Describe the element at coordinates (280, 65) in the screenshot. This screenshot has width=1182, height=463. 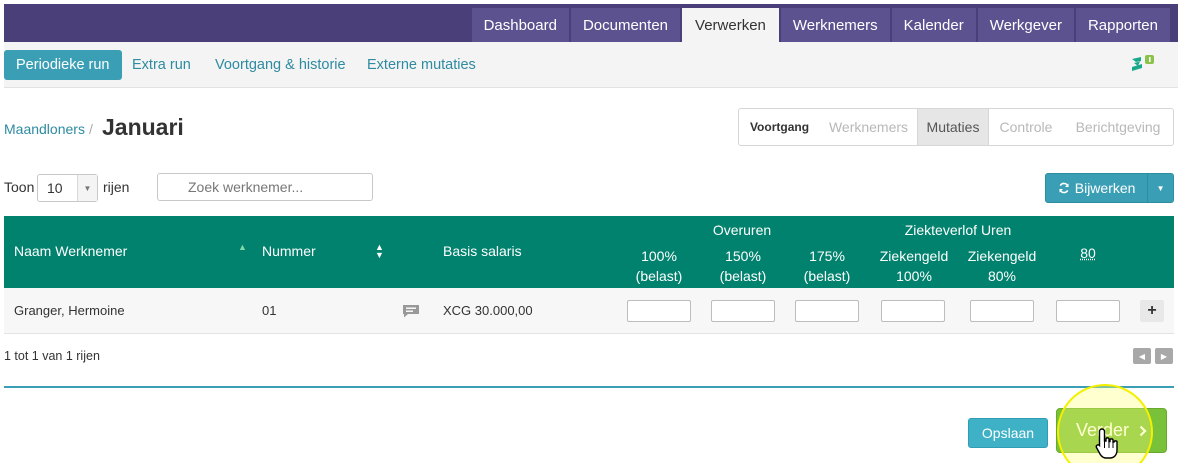
I see `subnav-voortgang-historie: Voortgang & historie` at that location.